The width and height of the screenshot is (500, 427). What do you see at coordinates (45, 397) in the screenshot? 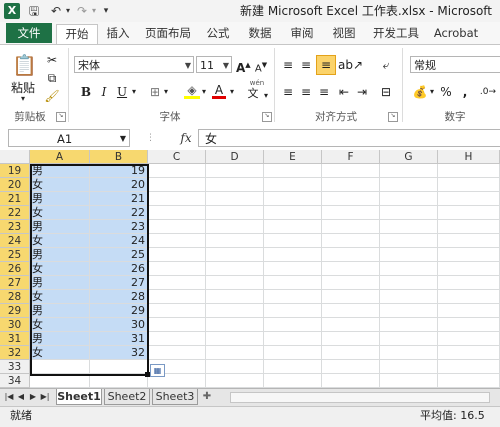
I see `last-sheet-icon: ▶|` at bounding box center [45, 397].